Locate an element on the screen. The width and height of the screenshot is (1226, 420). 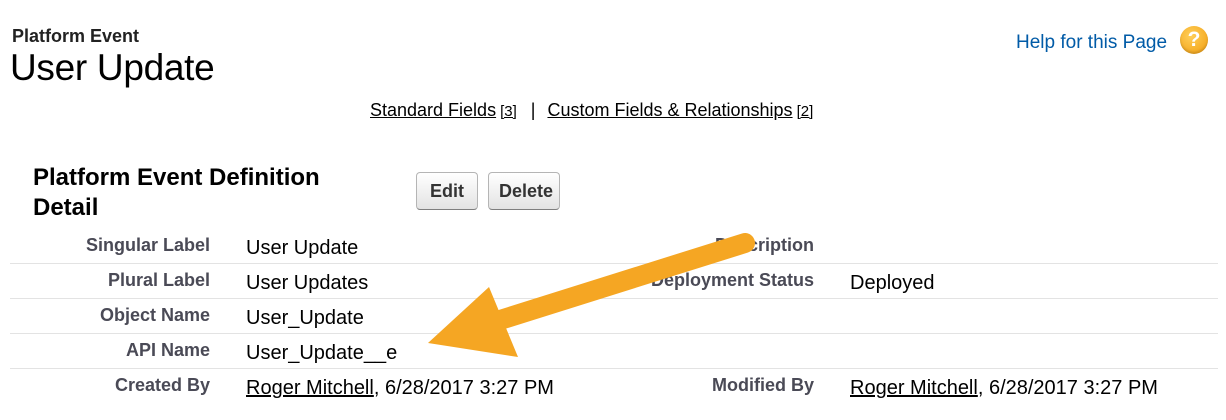
api-name-label: API Name is located at coordinates (167, 350).